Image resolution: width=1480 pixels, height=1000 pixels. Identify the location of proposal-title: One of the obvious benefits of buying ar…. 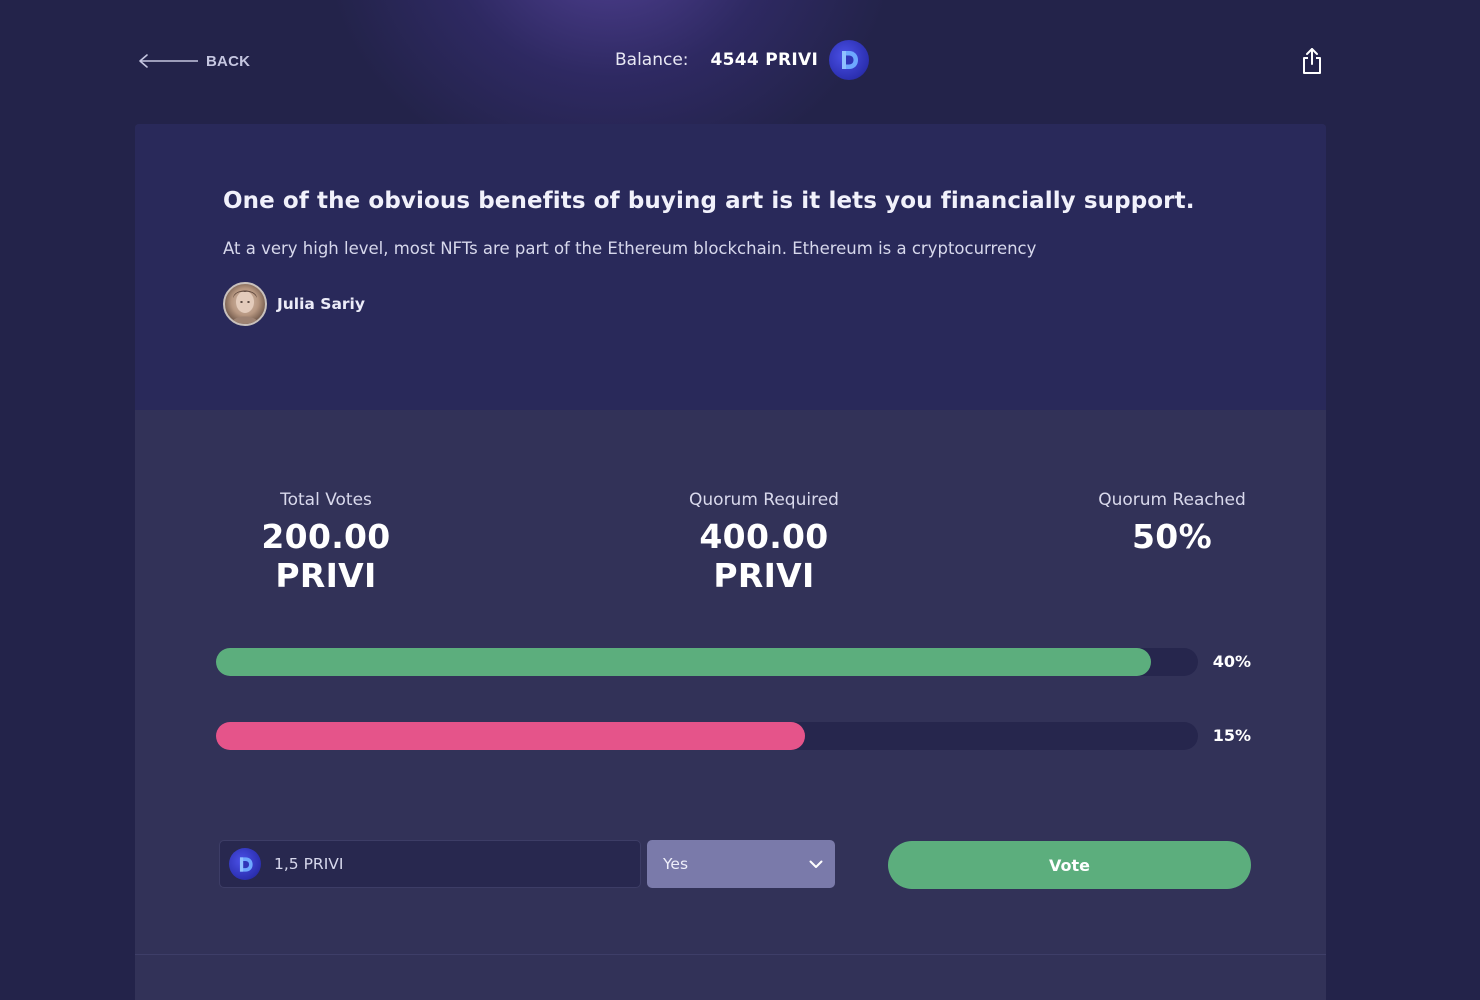
(709, 201).